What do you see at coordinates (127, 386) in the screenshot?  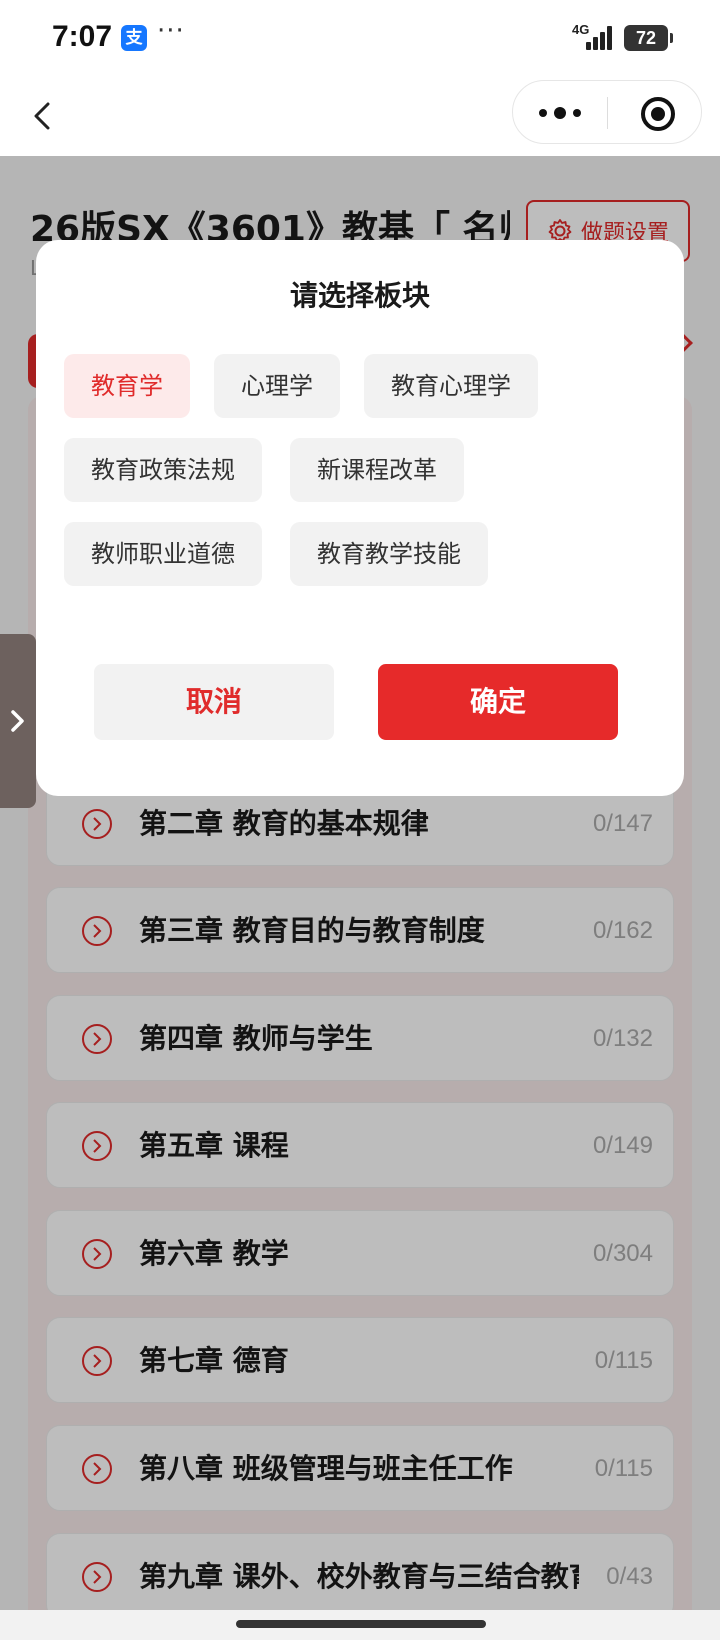 I see `option-chip-selected: 教育学` at bounding box center [127, 386].